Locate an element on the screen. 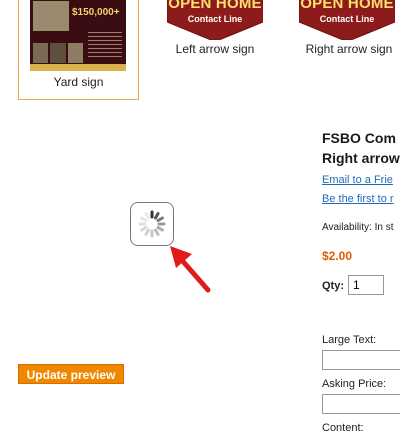 The width and height of the screenshot is (400, 434). thumbnail-right-arrow-sign: OPEN HOME Contact Line is located at coordinates (347, 20).